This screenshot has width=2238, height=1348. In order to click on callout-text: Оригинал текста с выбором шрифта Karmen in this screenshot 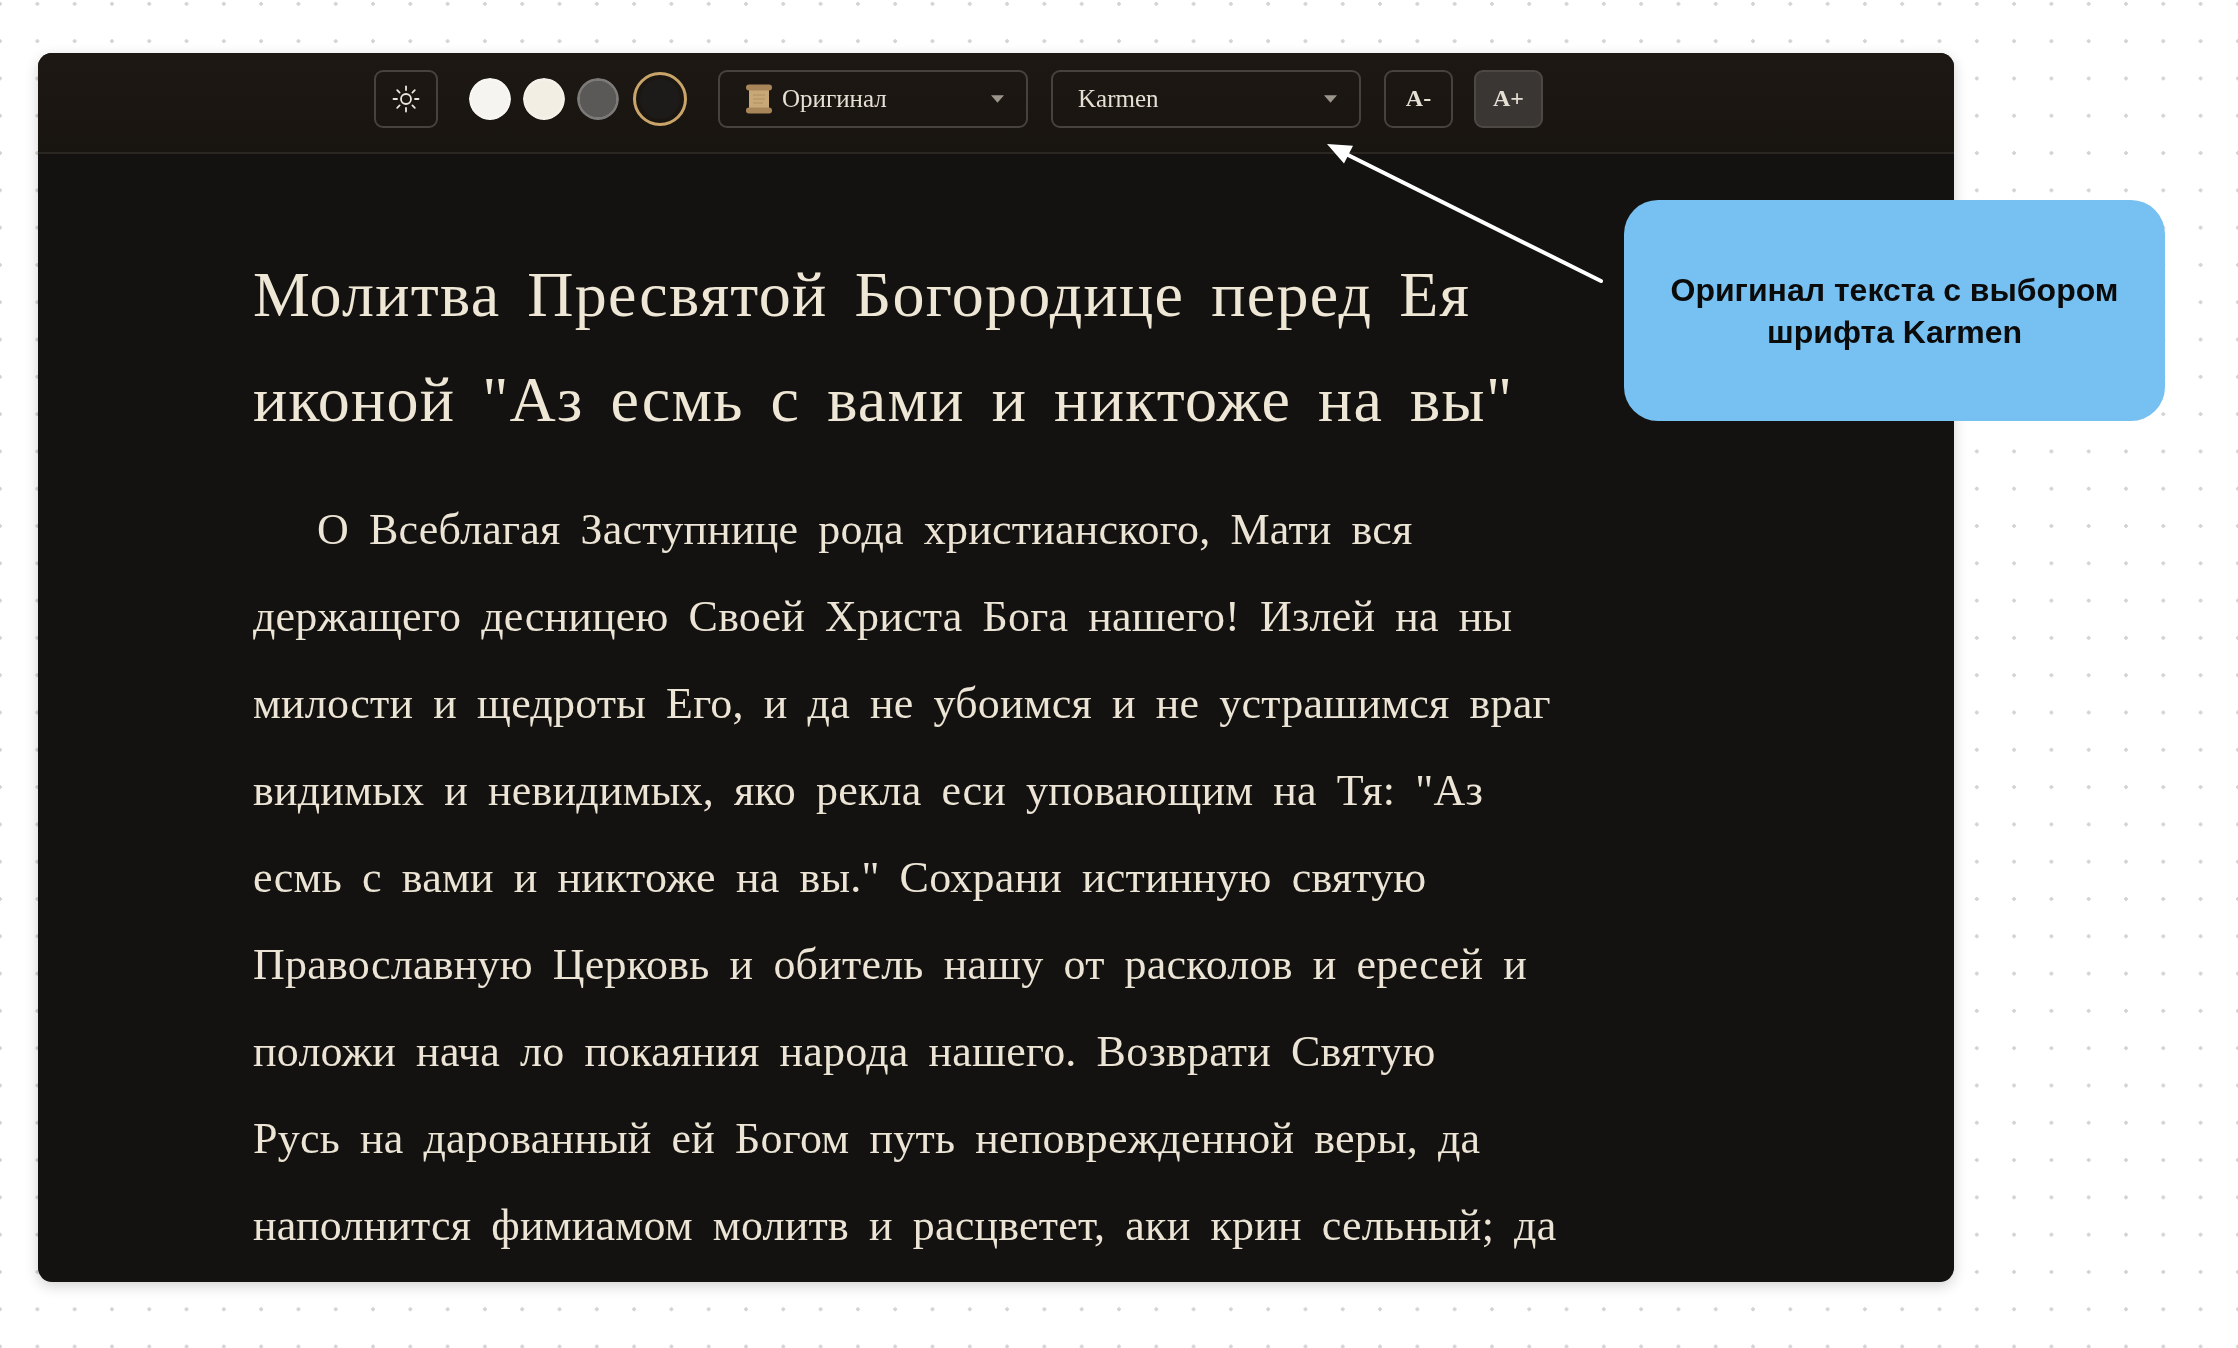, I will do `click(1894, 311)`.